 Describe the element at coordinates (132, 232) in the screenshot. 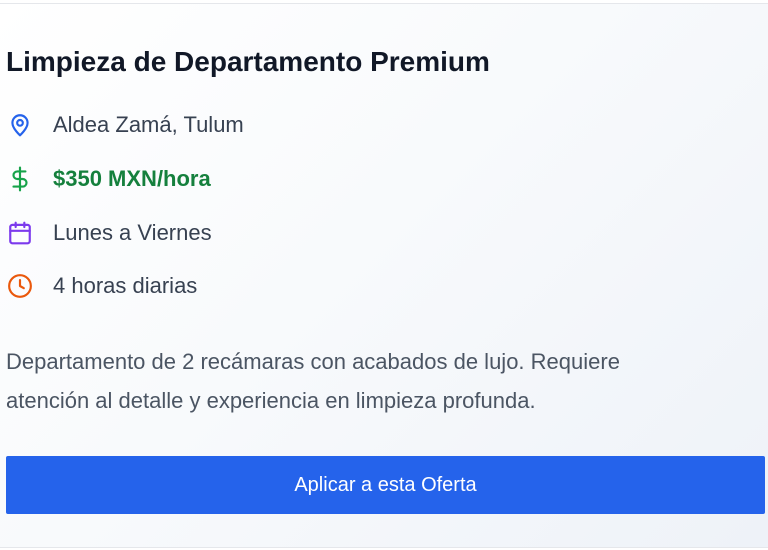

I see `schedule-days-text: Lunes a Viernes` at that location.